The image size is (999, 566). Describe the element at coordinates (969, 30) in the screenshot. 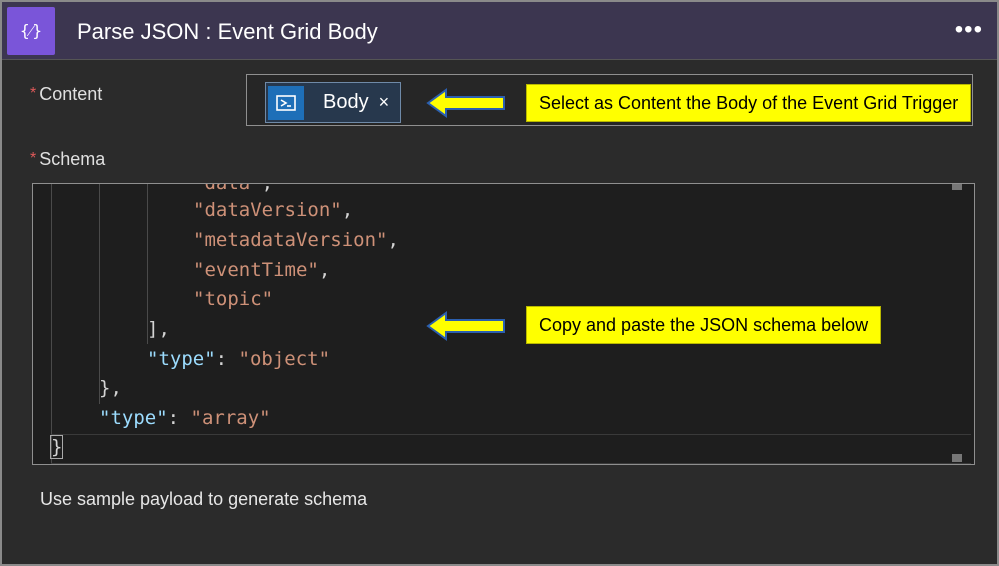

I see `more-options-icon: •••` at that location.